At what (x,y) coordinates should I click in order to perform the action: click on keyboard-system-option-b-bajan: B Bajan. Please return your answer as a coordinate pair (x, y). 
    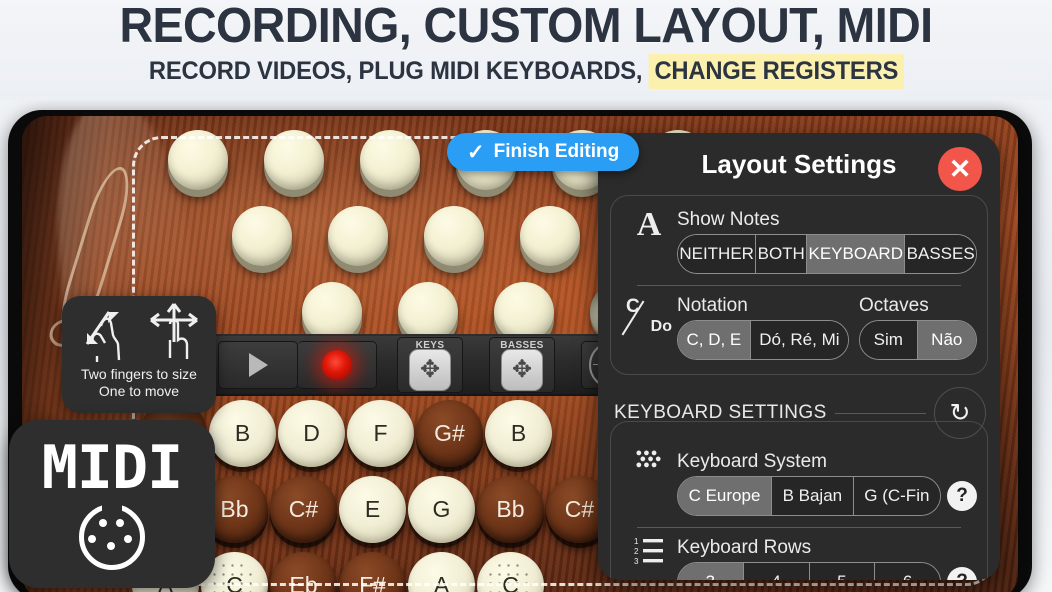
    Looking at the image, I should click on (812, 496).